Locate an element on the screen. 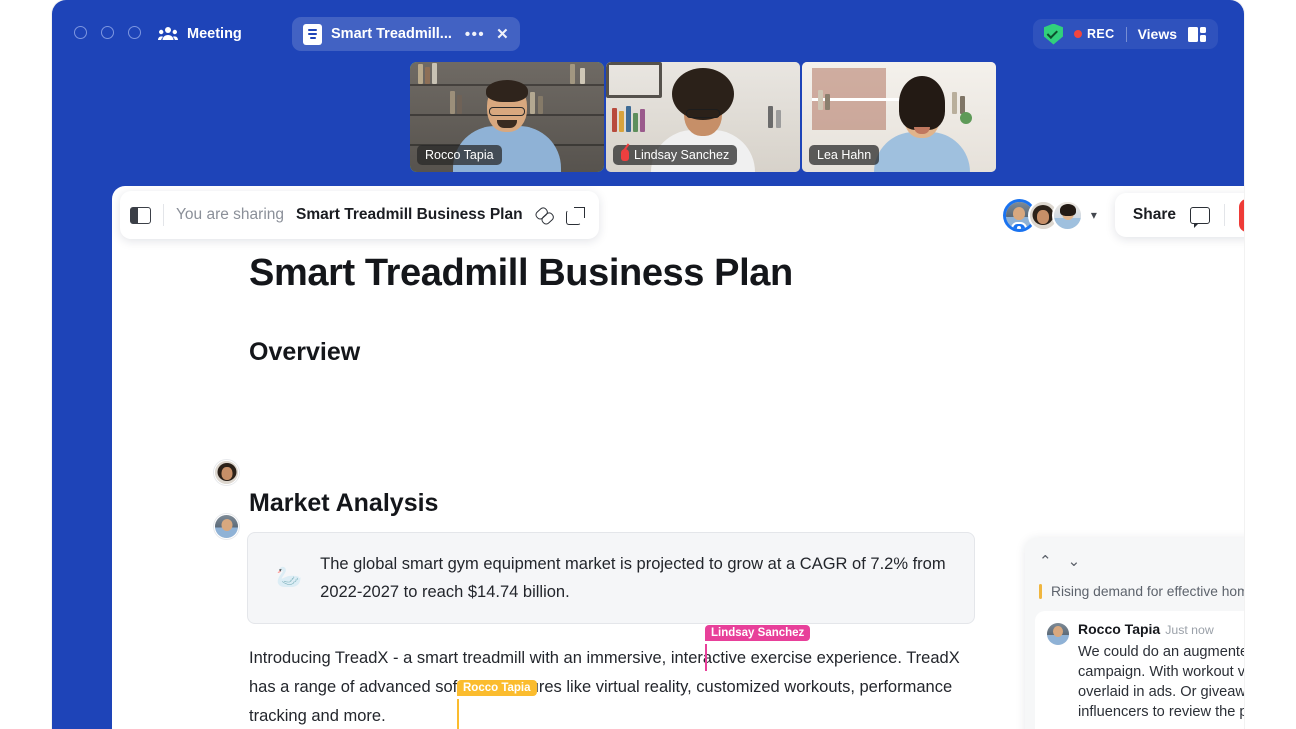 This screenshot has height=729, width=1296. heading-overview: Overview is located at coordinates (305, 352).